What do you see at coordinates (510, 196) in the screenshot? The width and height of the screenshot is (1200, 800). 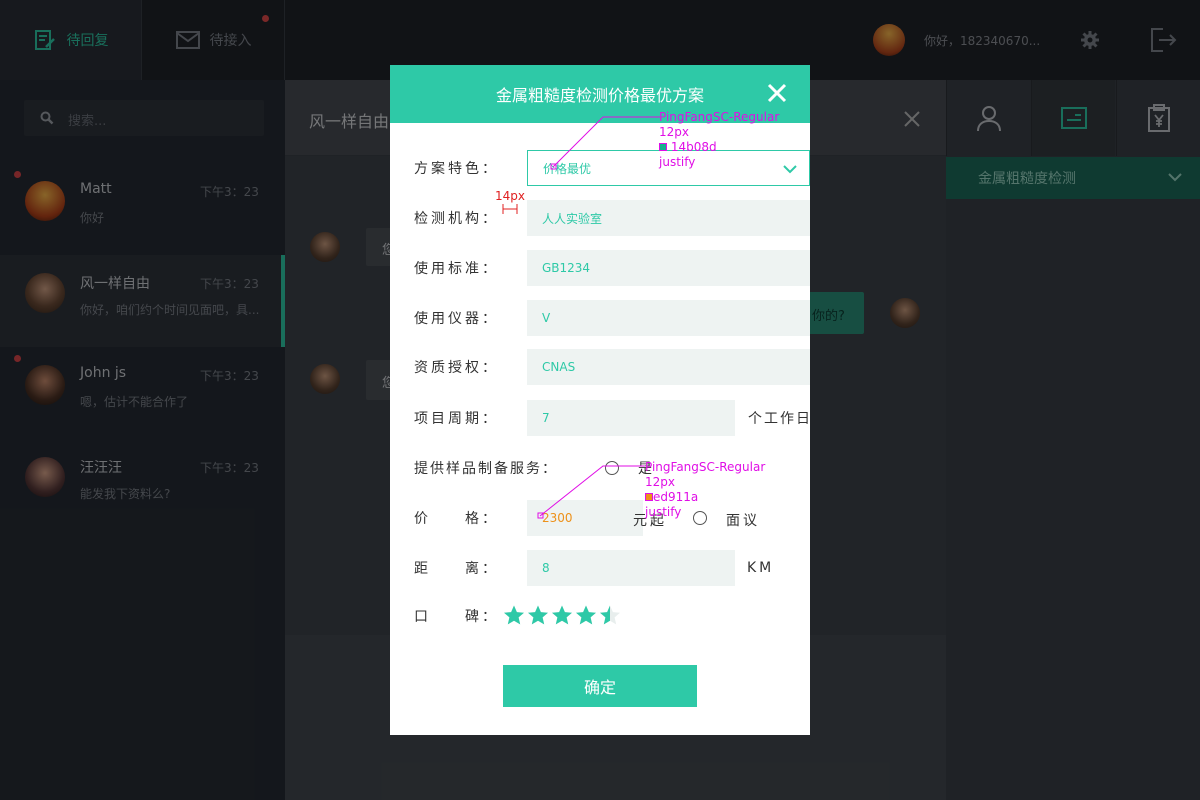 I see `spacing-annotation: 14px` at bounding box center [510, 196].